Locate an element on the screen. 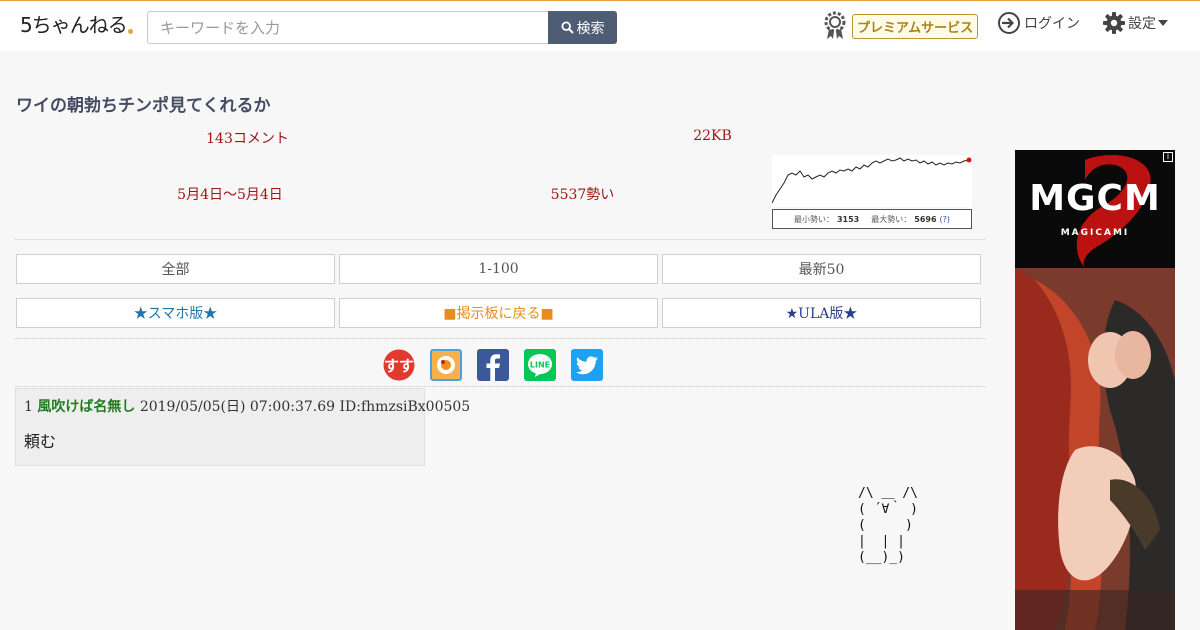  post-datetime: 2019/05/05(日) 07:00:37.69 is located at coordinates (237, 407).